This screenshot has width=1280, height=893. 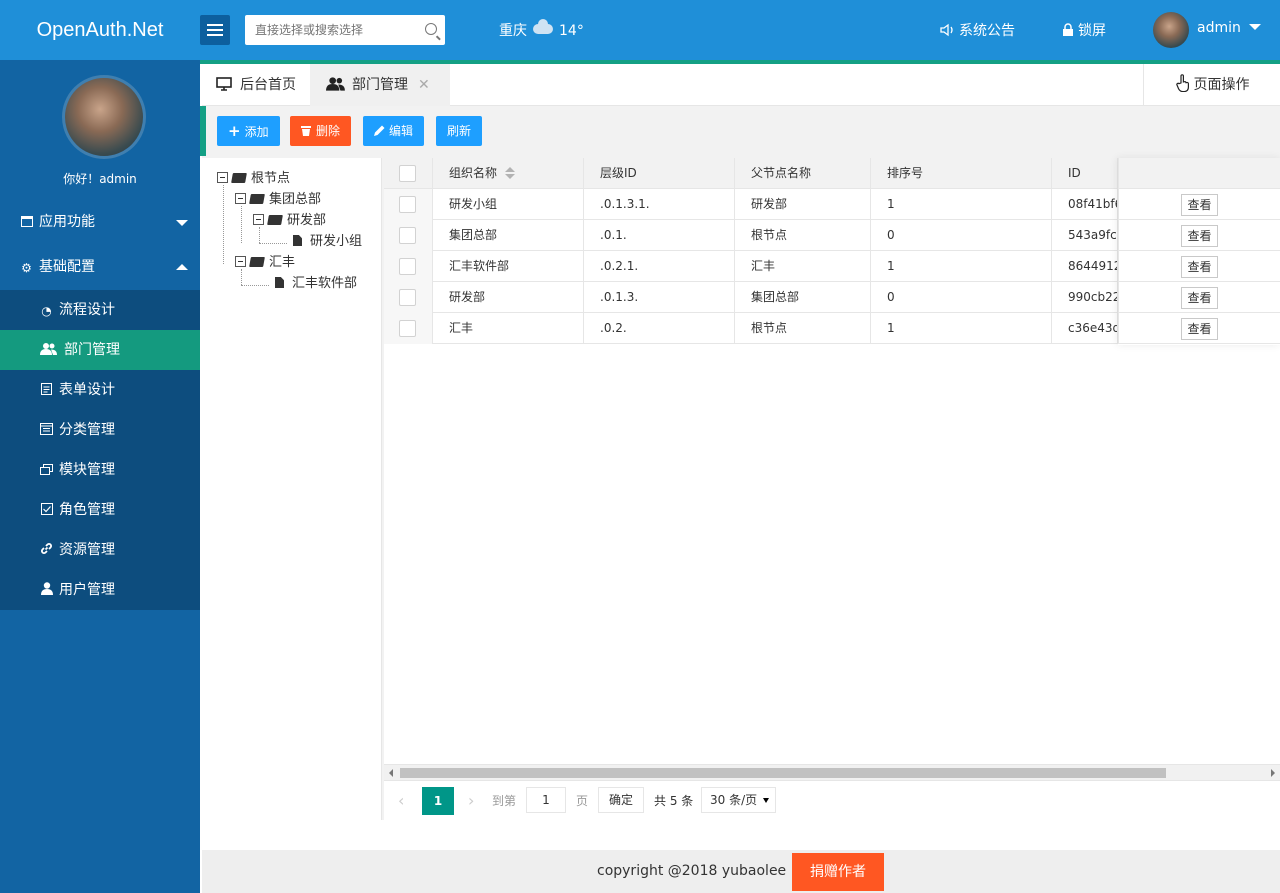 I want to click on select-all-checkbox, so click(x=407, y=173).